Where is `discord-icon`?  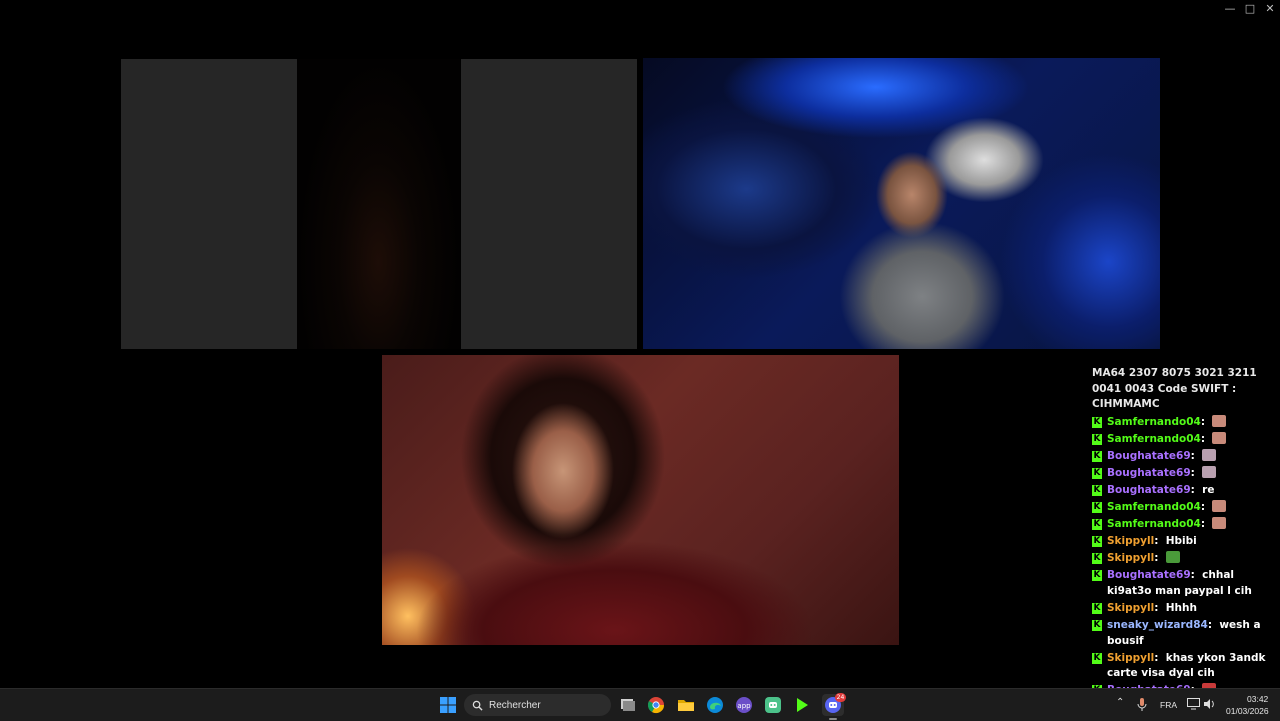
discord-icon is located at coordinates (773, 705).